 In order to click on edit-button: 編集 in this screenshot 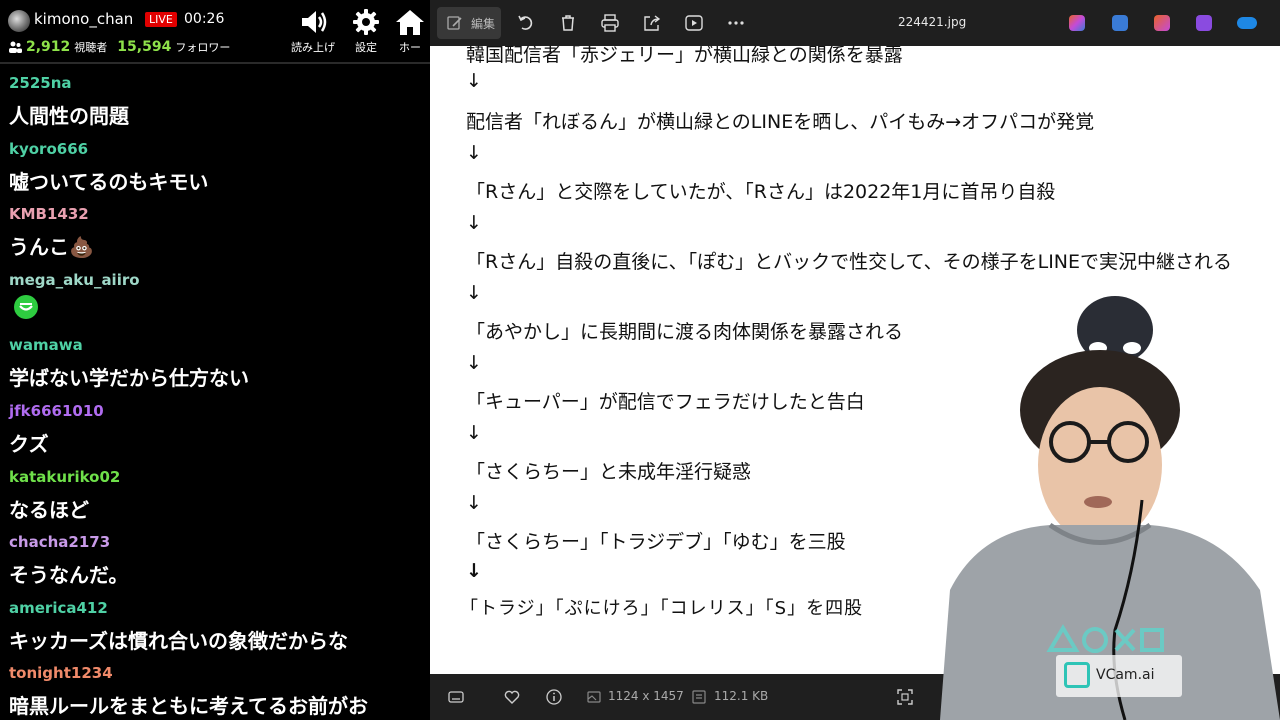, I will do `click(469, 23)`.